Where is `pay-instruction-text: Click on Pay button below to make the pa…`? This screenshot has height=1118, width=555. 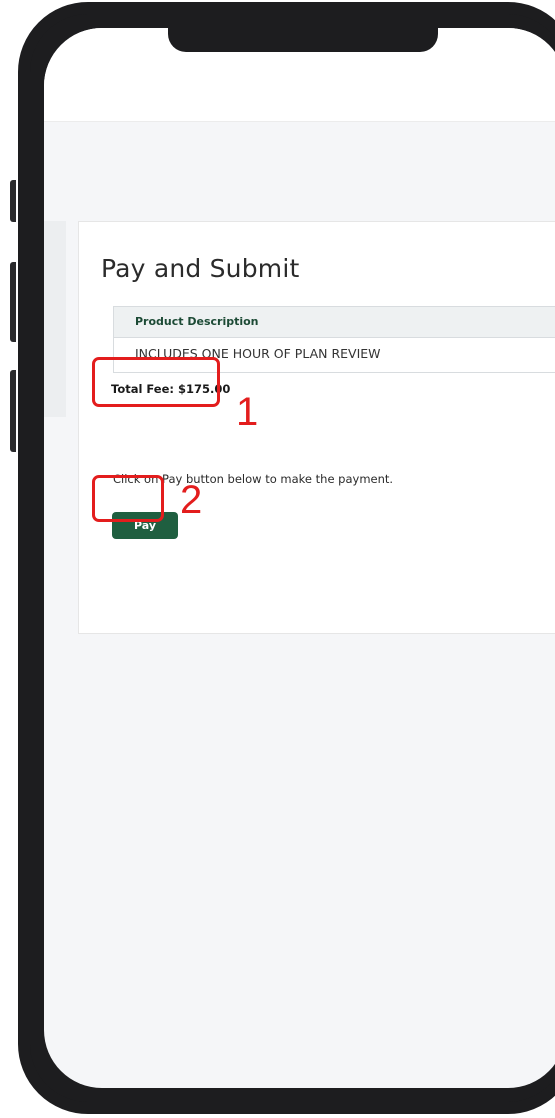 pay-instruction-text: Click on Pay button below to make the pa… is located at coordinates (253, 479).